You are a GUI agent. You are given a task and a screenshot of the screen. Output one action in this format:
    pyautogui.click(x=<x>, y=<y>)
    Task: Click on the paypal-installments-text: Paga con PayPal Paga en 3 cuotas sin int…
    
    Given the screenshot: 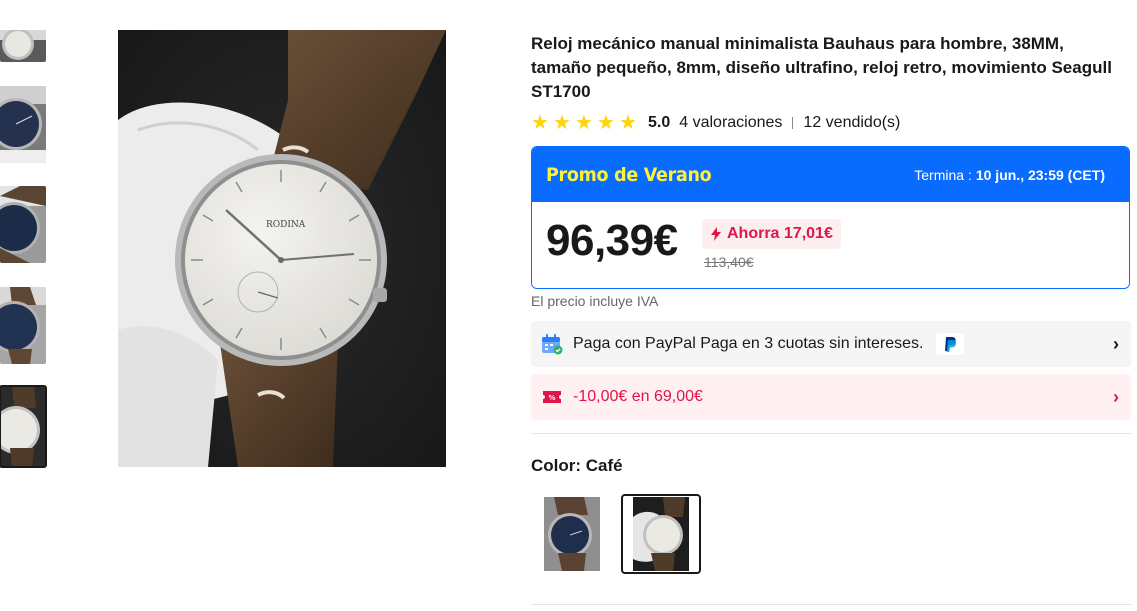 What is the action you would take?
    pyautogui.click(x=748, y=344)
    